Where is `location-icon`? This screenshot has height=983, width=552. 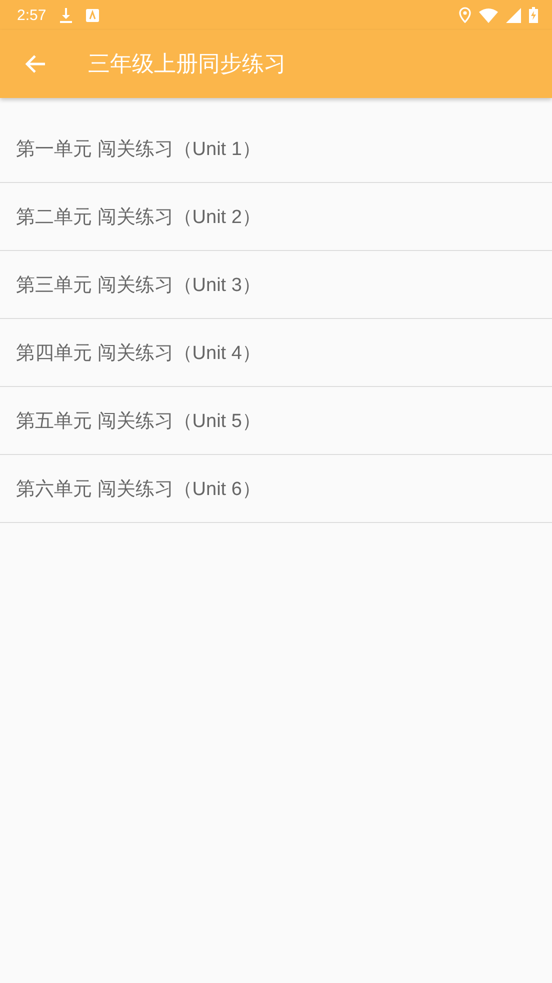
location-icon is located at coordinates (465, 15).